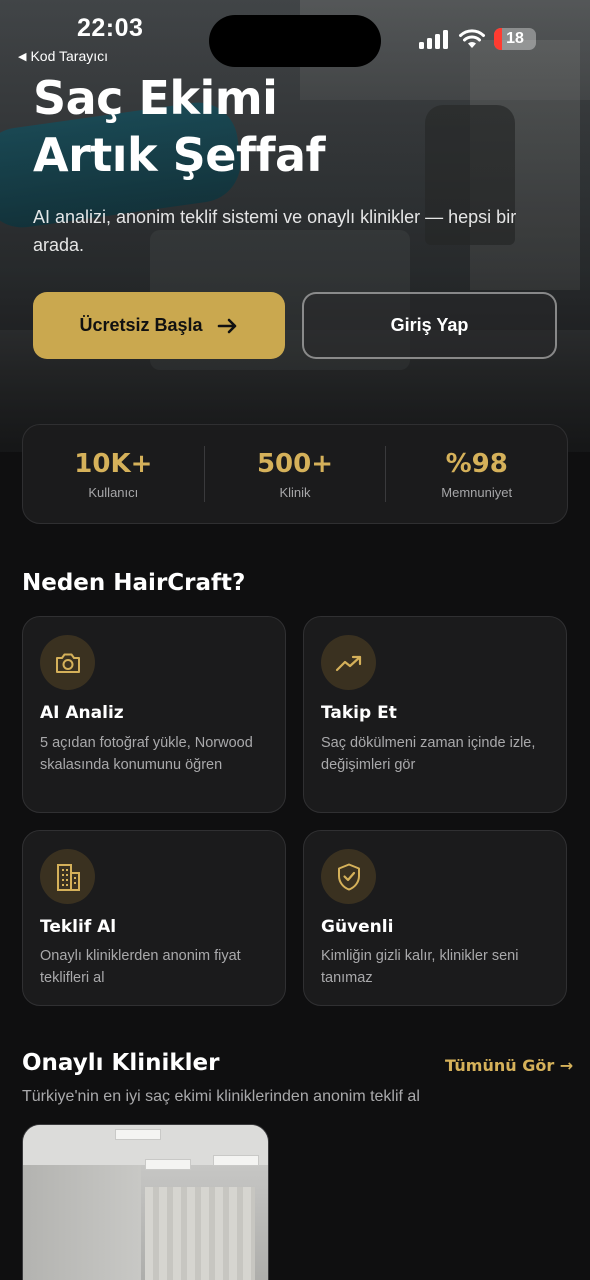  I want to click on trending-up-icon, so click(348, 663).